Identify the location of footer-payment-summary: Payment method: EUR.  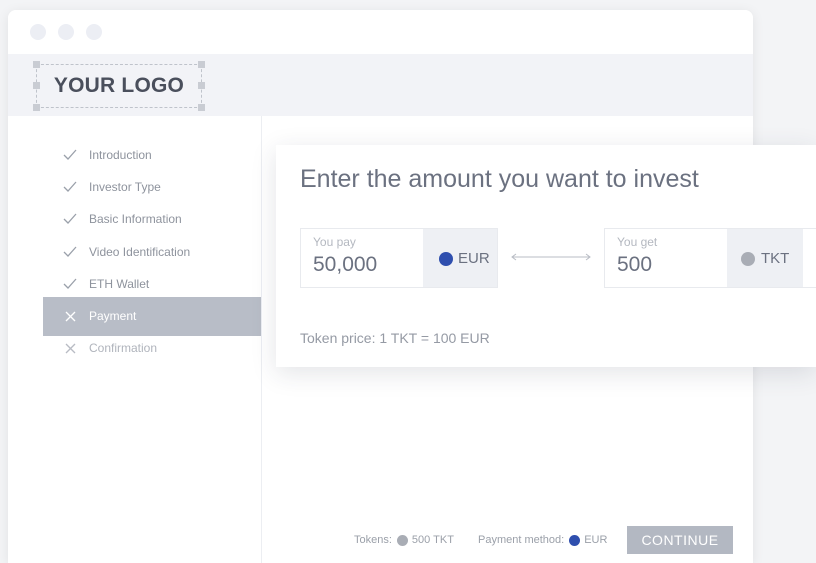
(542, 540).